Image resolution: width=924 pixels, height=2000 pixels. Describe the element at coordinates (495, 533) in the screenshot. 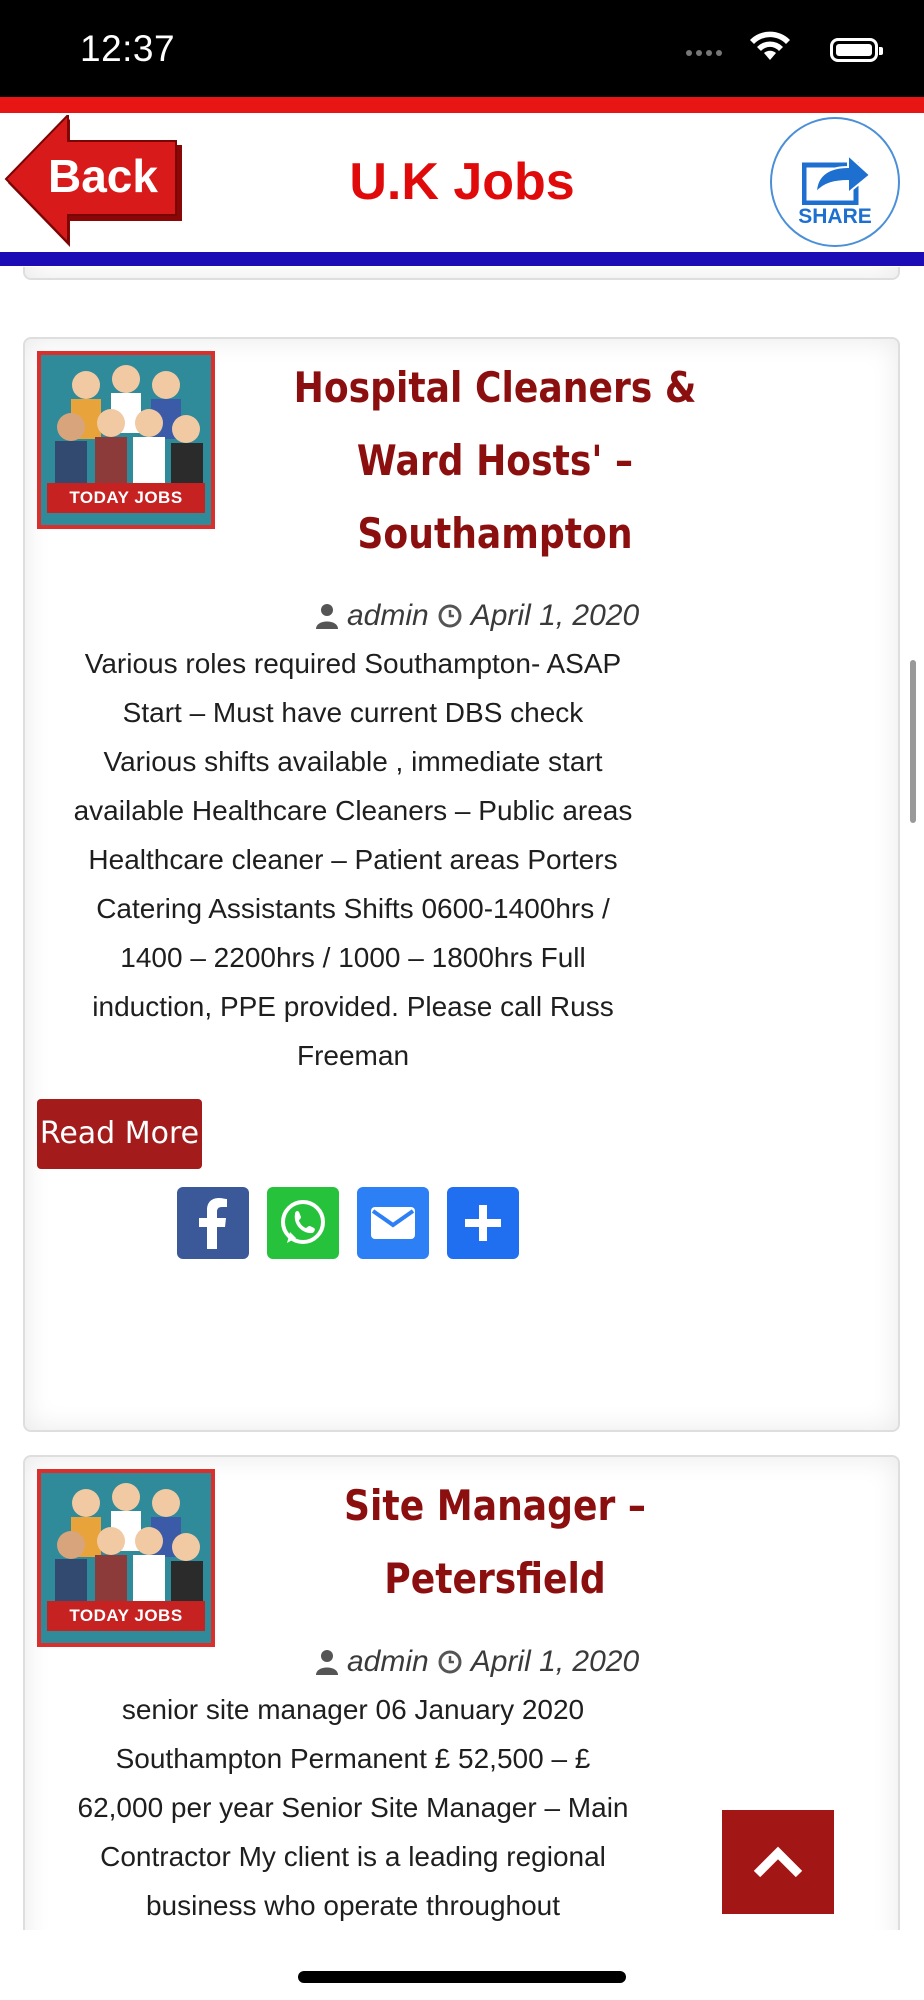

I see `post-title-line: Southampton` at that location.